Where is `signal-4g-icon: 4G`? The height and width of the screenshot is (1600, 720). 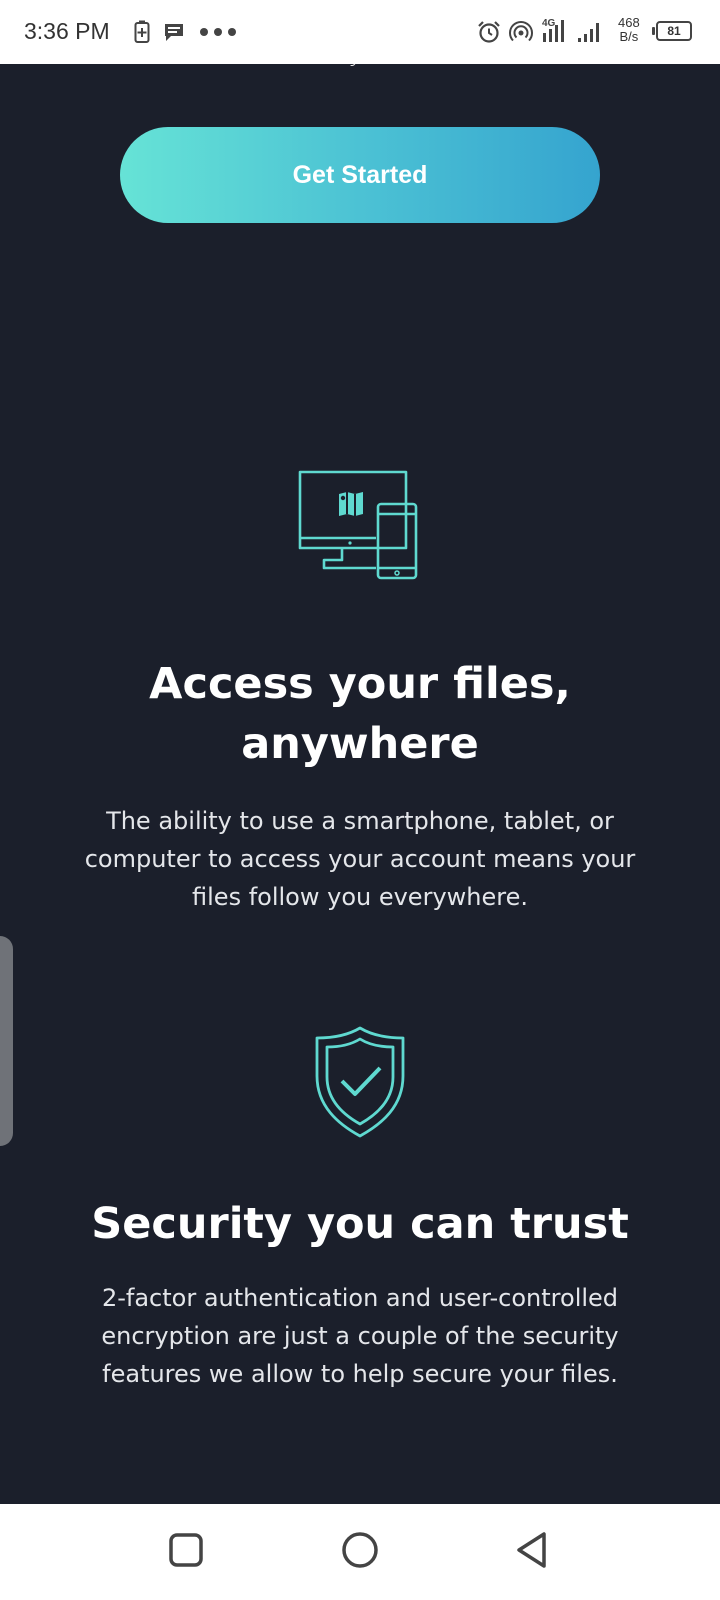 signal-4g-icon: 4G is located at coordinates (553, 30).